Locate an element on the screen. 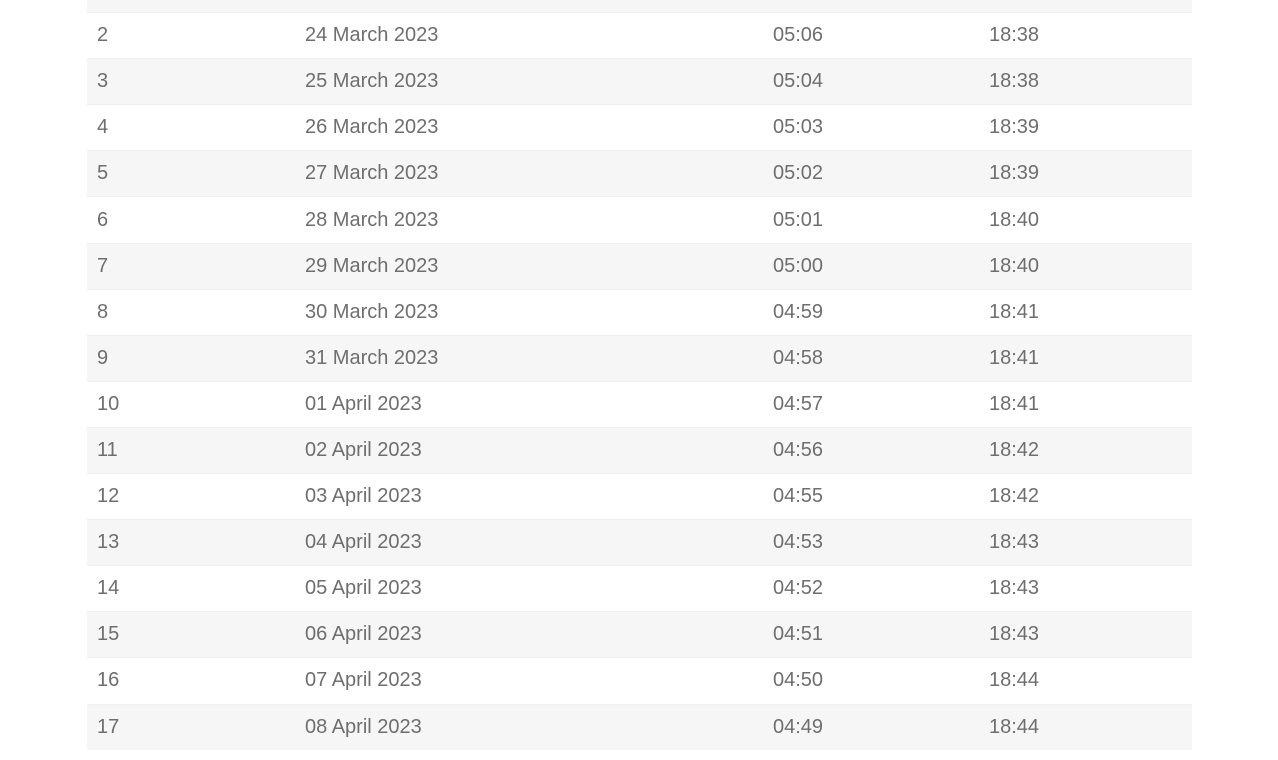 Image resolution: width=1278 pixels, height=760 pixels. day-number-cell: 3 is located at coordinates (196, 81).